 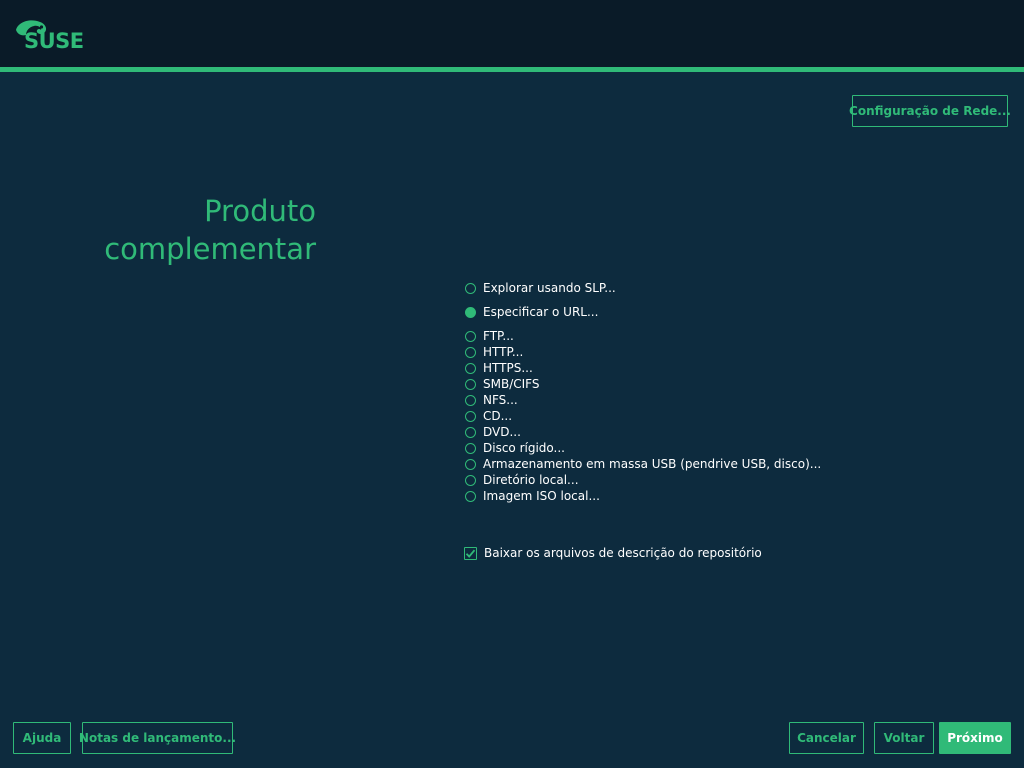 I want to click on radio-https, so click(x=470, y=368).